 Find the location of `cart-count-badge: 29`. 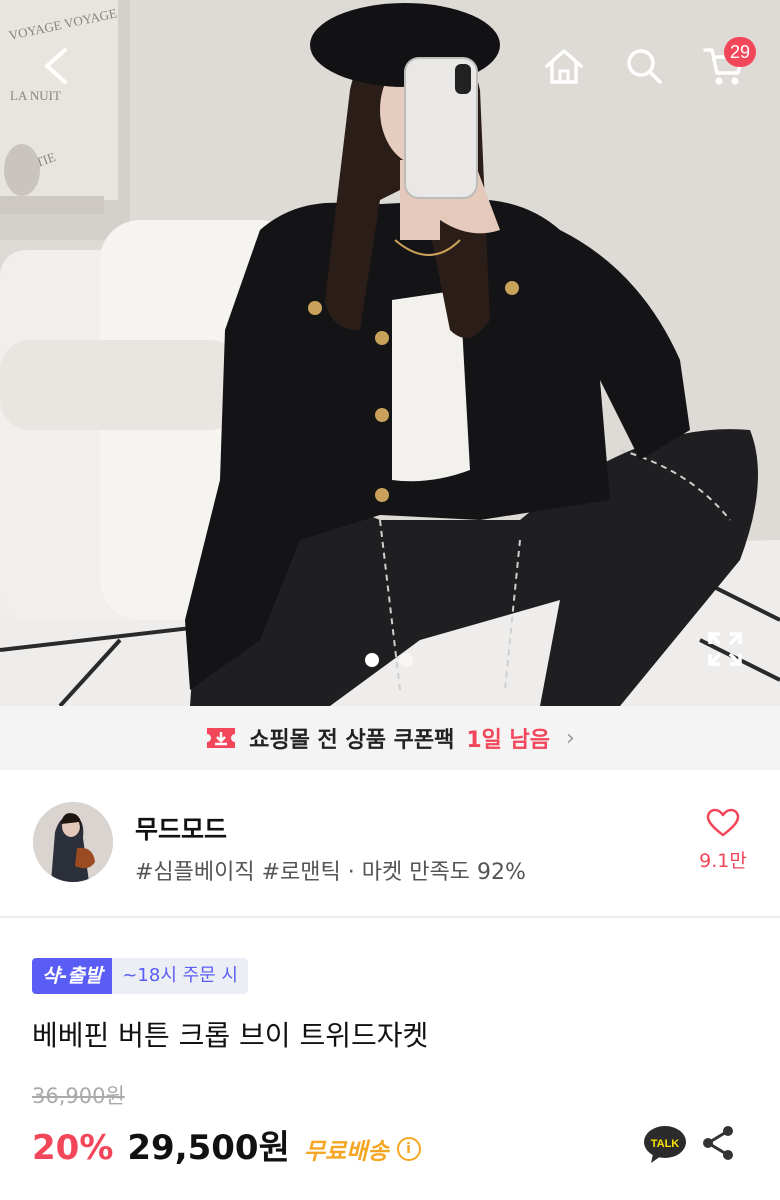

cart-count-badge: 29 is located at coordinates (740, 52).